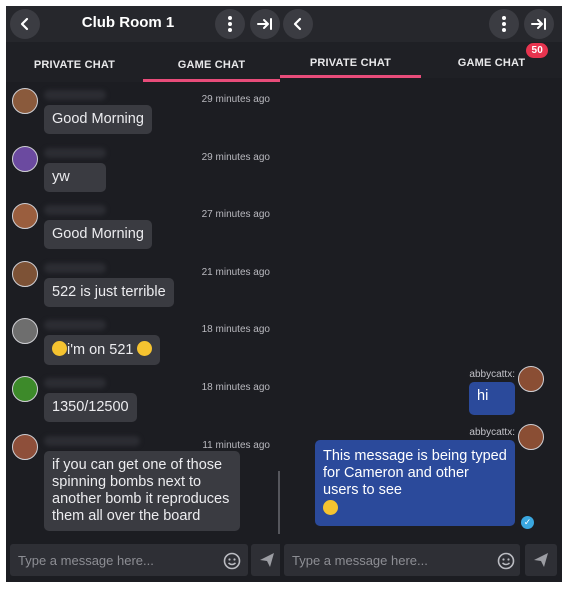 The width and height of the screenshot is (567, 592). I want to click on message-bubble: i'm on 521, so click(102, 350).